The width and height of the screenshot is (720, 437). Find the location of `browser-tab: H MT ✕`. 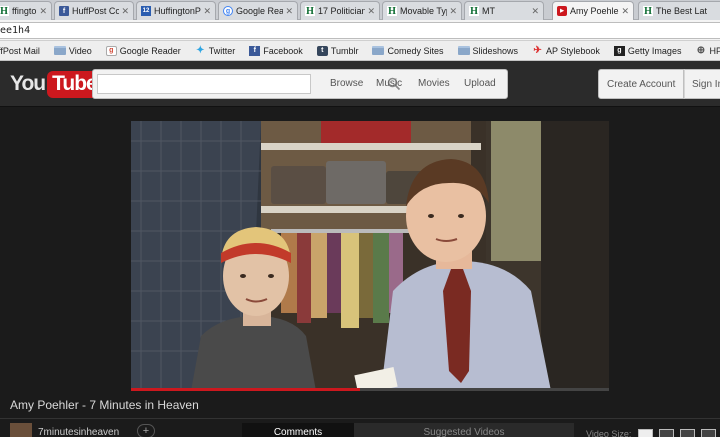

browser-tab: H MT ✕ is located at coordinates (504, 10).